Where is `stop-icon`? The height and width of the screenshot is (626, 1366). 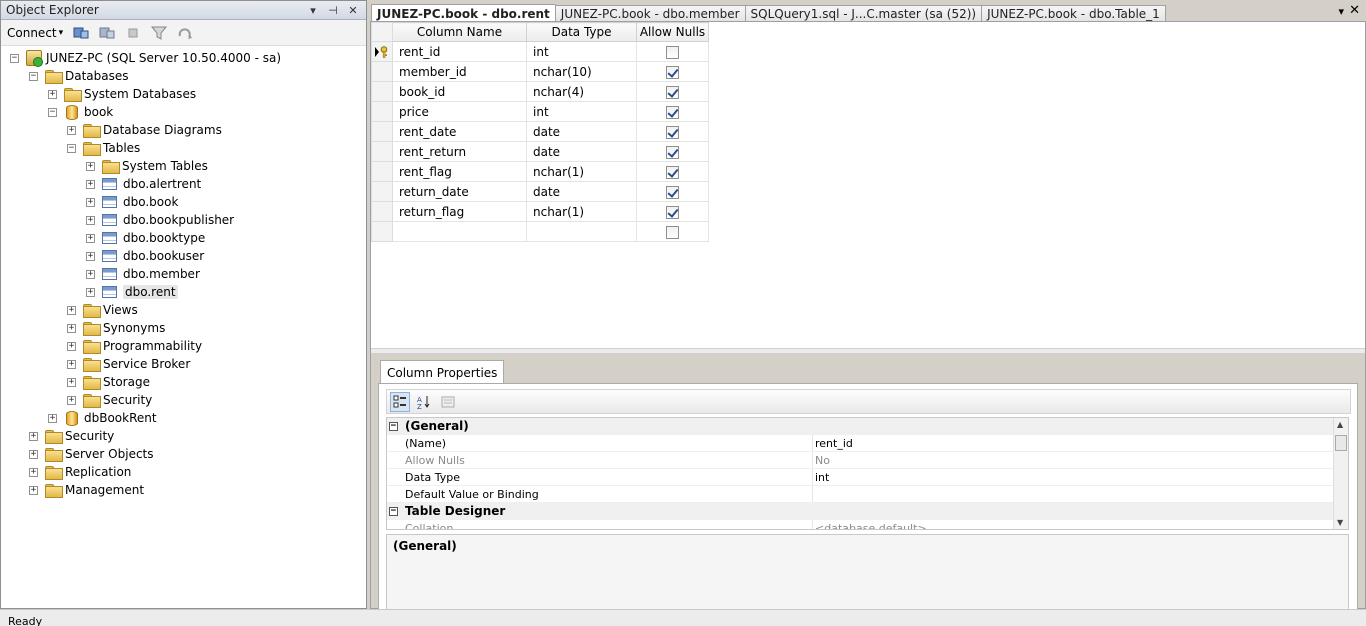 stop-icon is located at coordinates (133, 33).